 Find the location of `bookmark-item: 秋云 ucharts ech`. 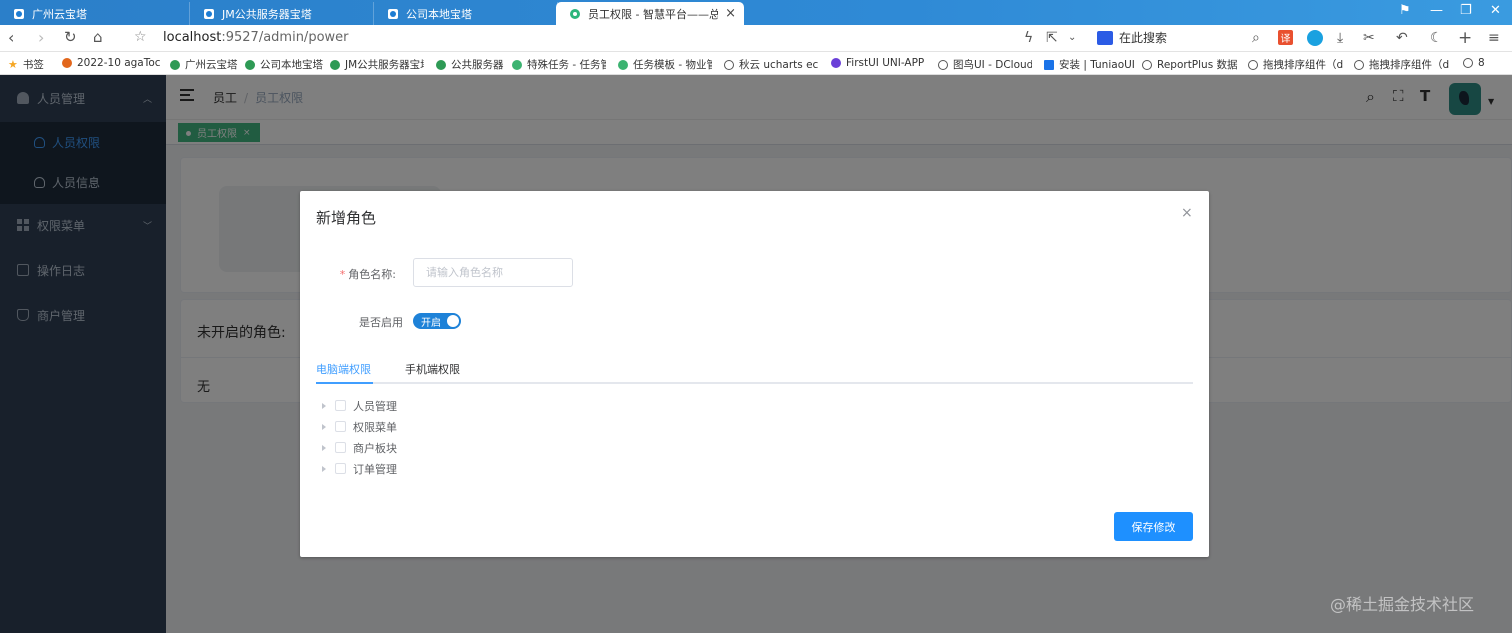

bookmark-item: 秋云 ucharts ech is located at coordinates (771, 64).